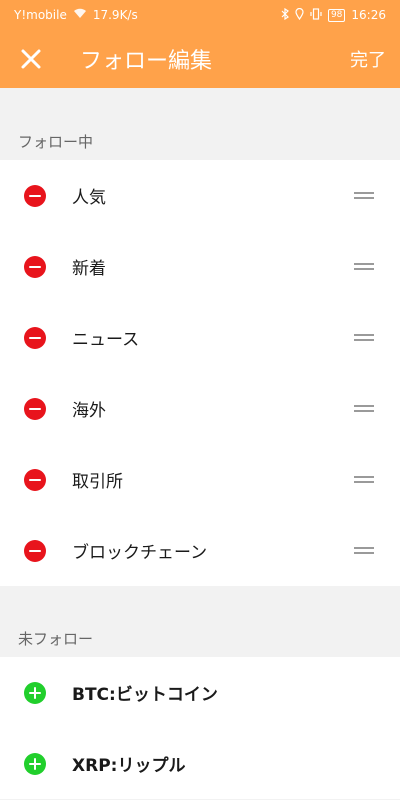 The height and width of the screenshot is (800, 400). I want to click on battery-indicator: 98, so click(336, 15).